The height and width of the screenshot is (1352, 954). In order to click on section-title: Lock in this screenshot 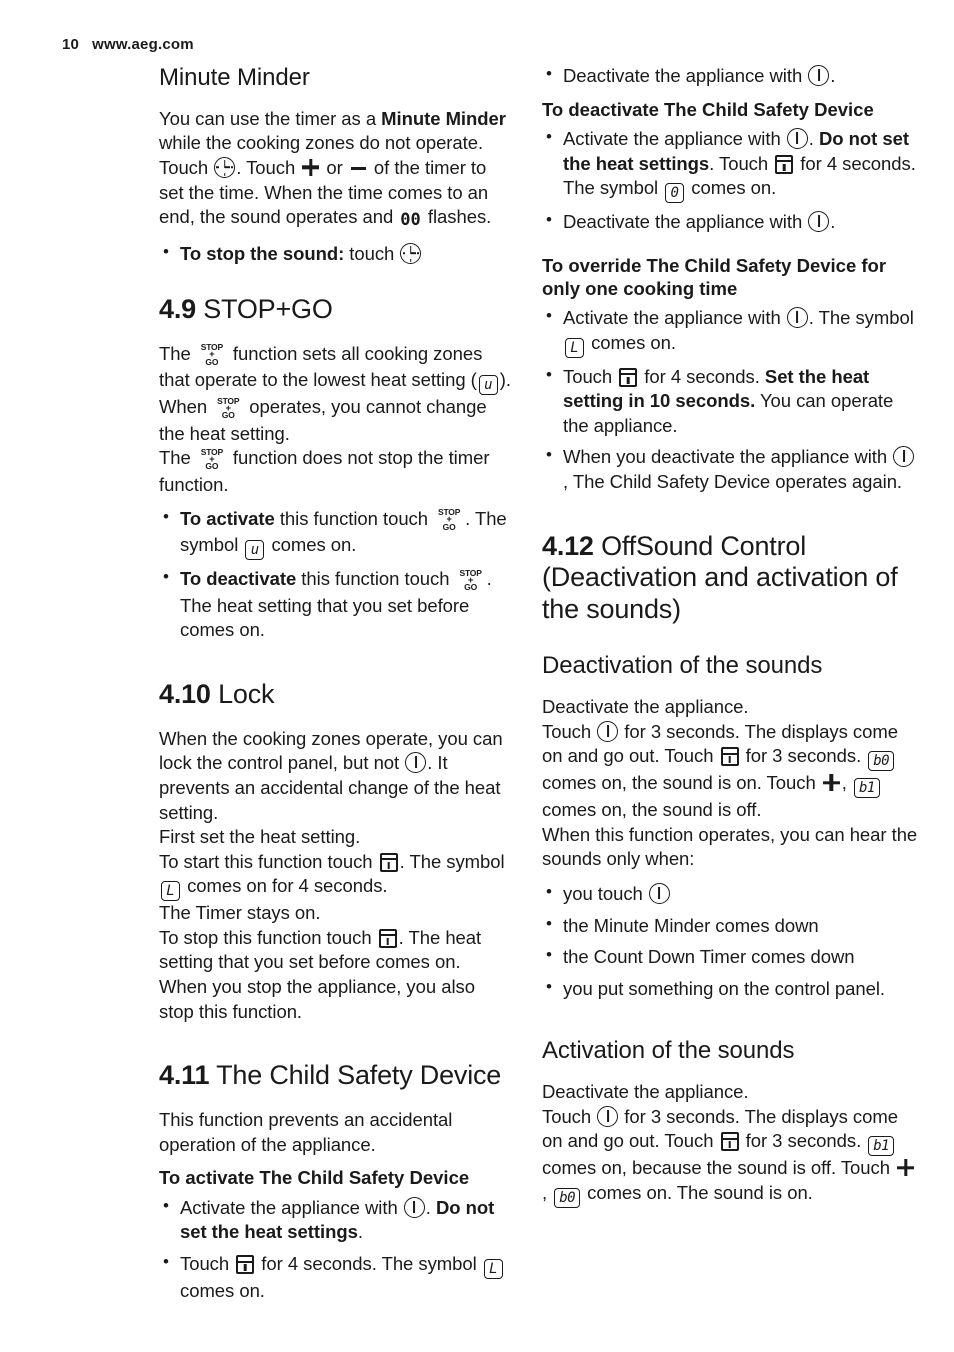, I will do `click(246, 693)`.